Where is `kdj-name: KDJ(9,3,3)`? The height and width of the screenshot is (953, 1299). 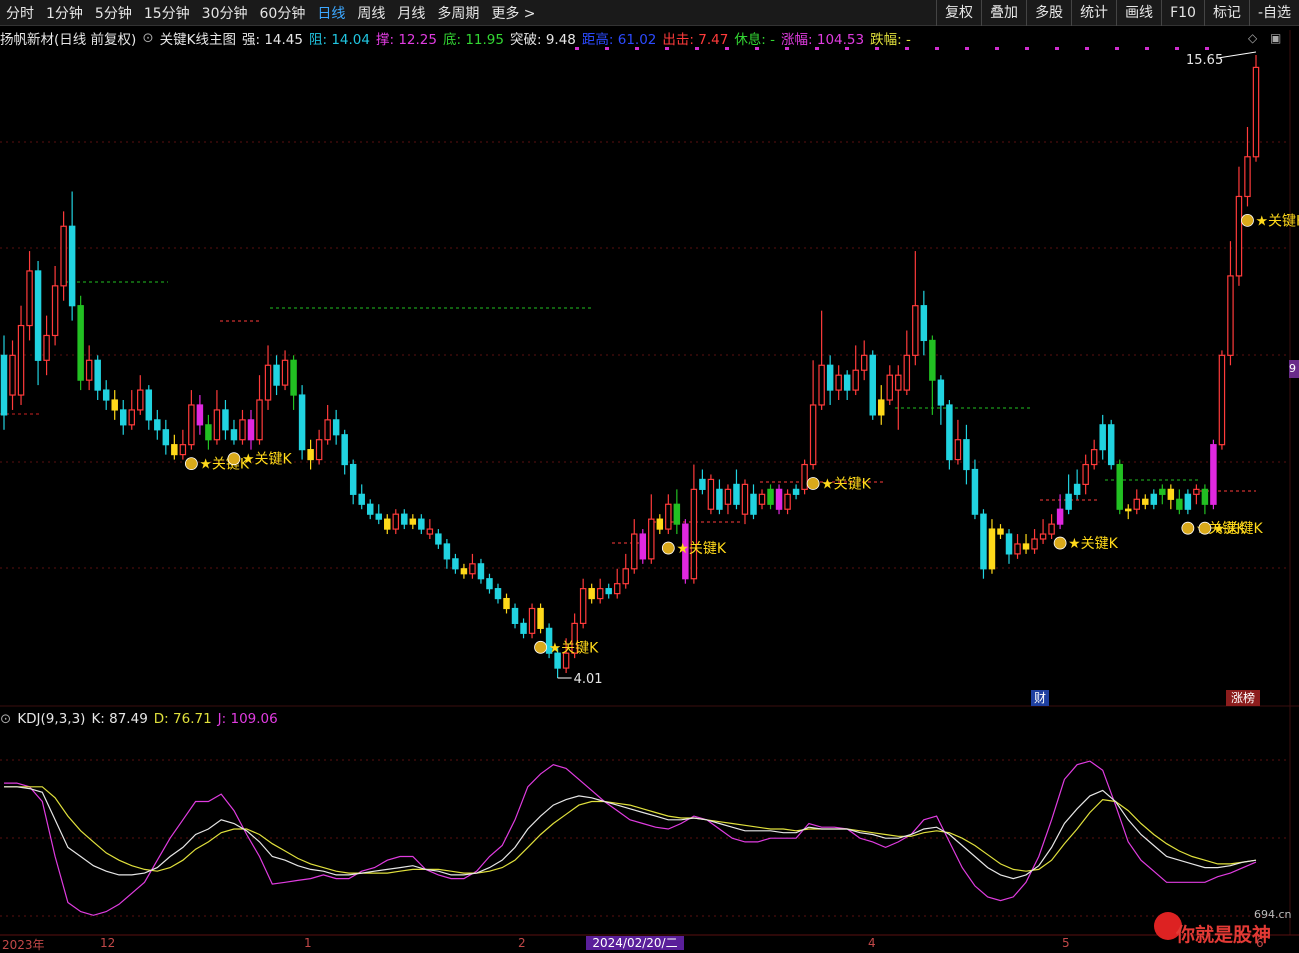 kdj-name: KDJ(9,3,3) is located at coordinates (51, 719).